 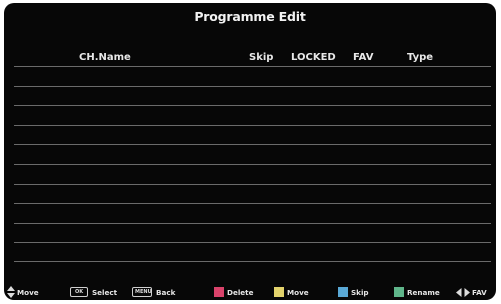 What do you see at coordinates (360, 292) in the screenshot?
I see `hint-skip-label: Skip` at bounding box center [360, 292].